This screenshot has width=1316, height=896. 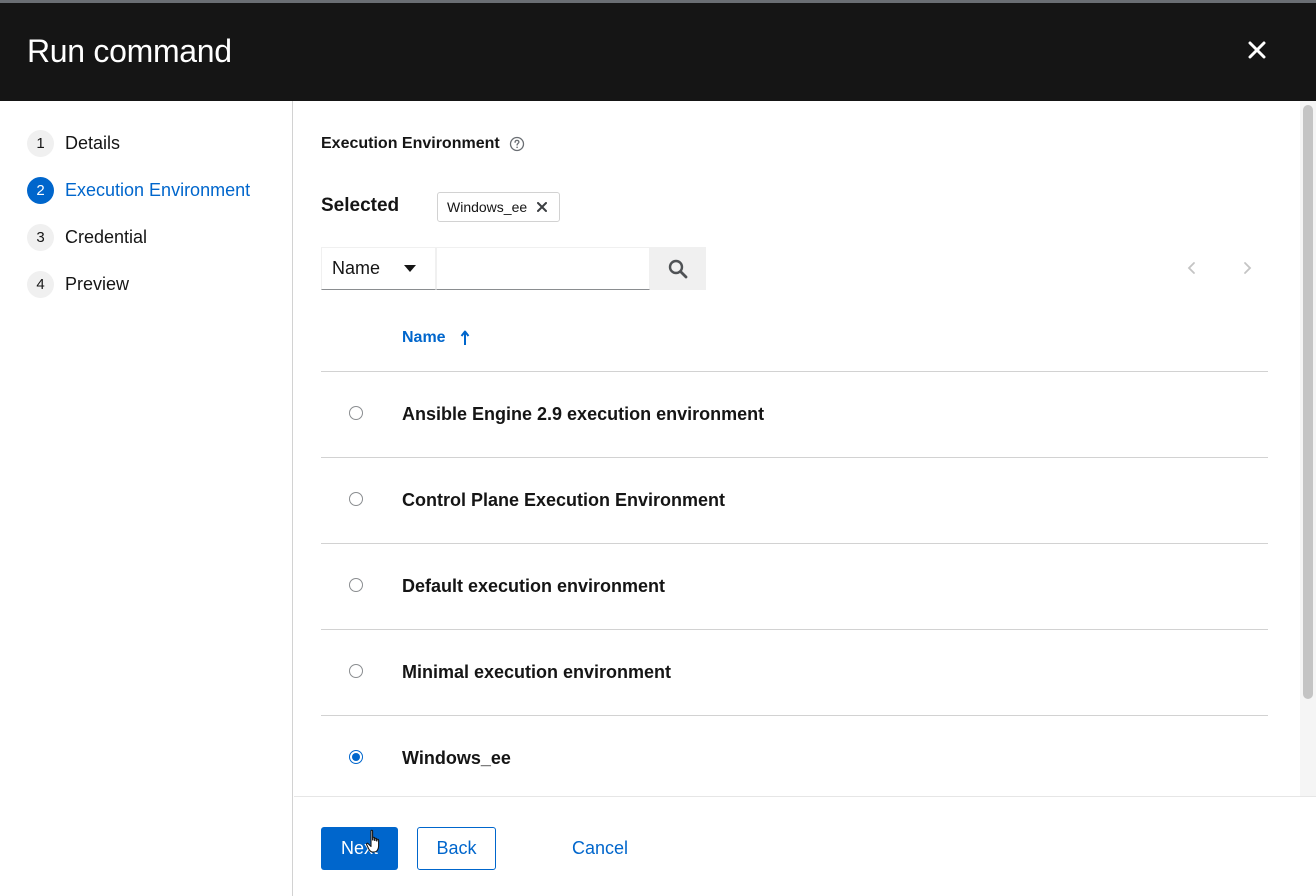 I want to click on selected-label: Selected, so click(x=360, y=205).